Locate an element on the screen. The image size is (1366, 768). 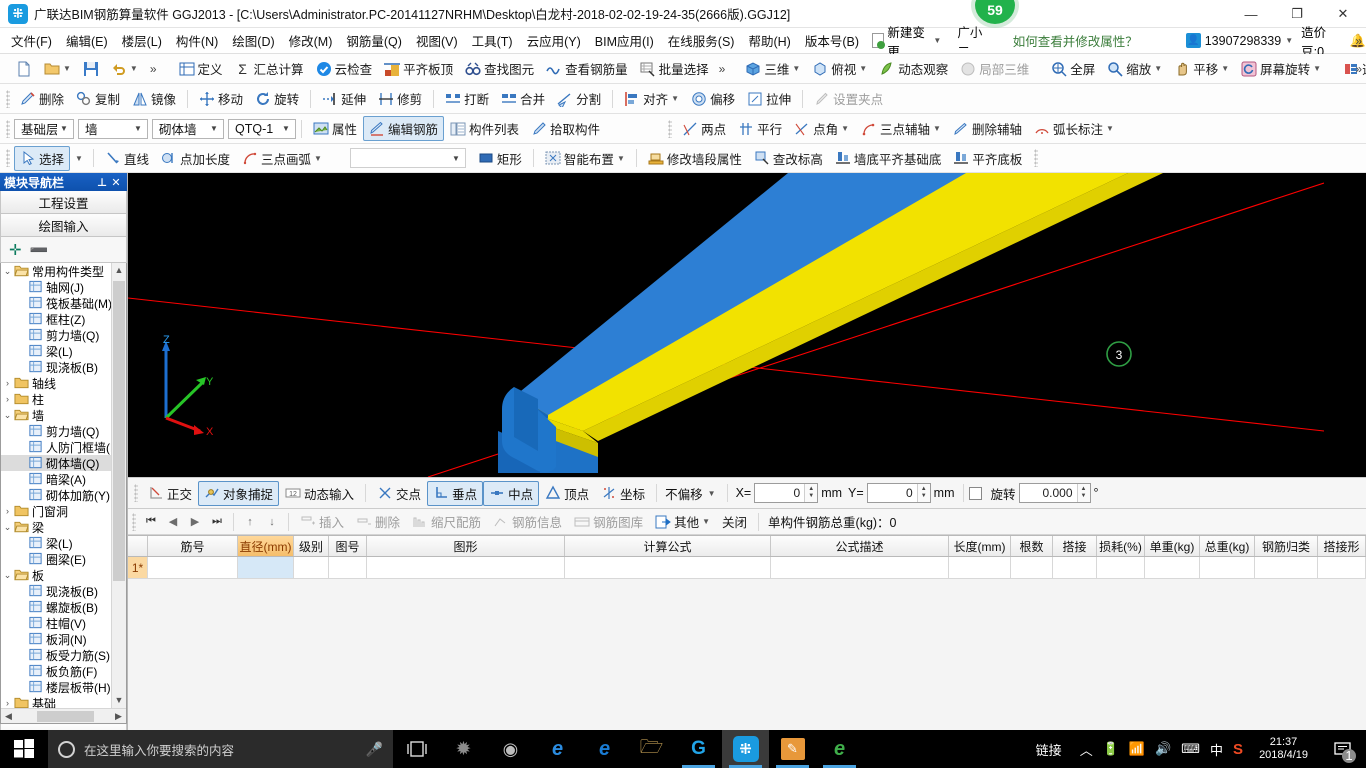
delete-row-button: 删除 is located at coordinates (378, 521).